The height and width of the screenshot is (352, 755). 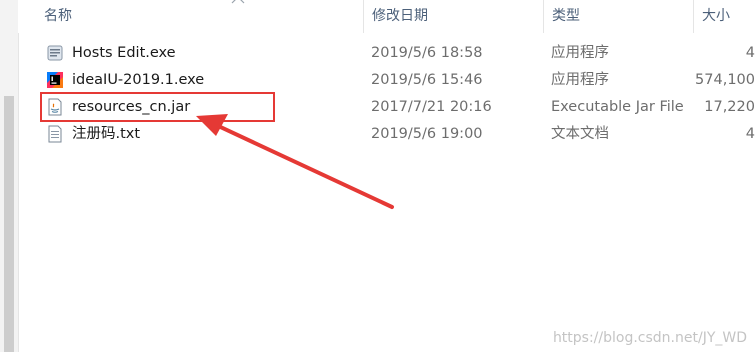 I want to click on column-header-size: 大小, so click(x=724, y=16).